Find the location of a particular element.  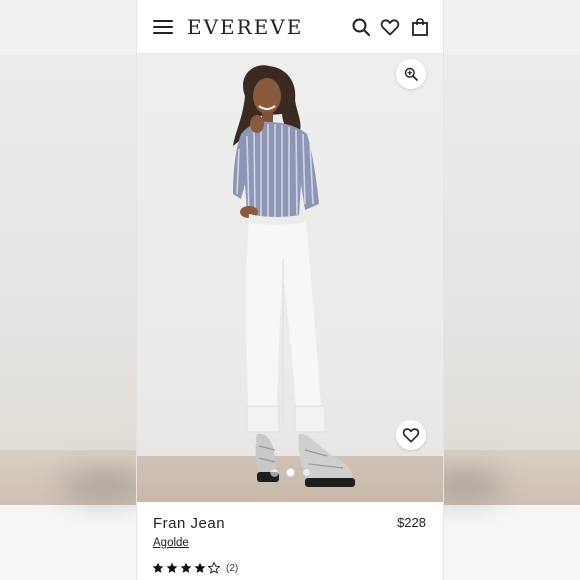

shopping-bag-icon is located at coordinates (420, 27).